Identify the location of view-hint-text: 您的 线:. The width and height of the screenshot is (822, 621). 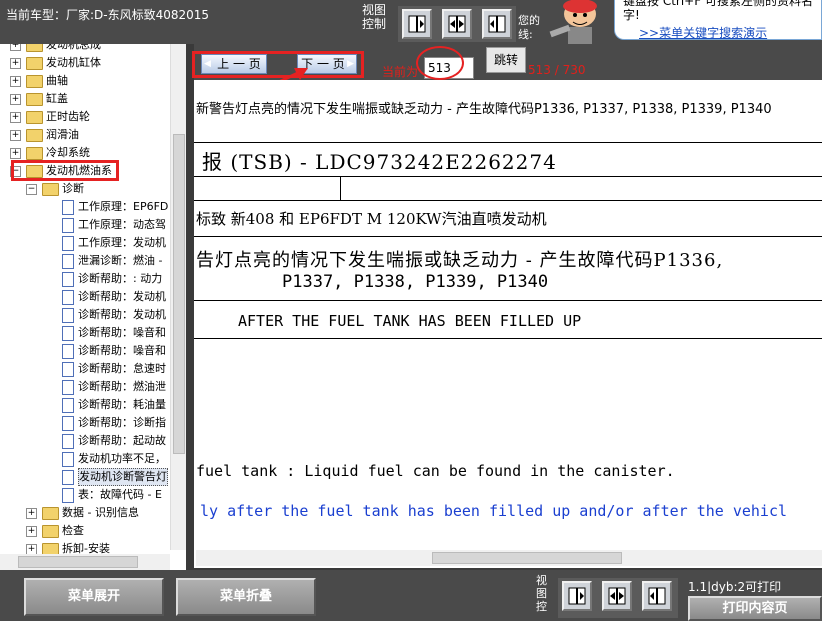
(529, 27).